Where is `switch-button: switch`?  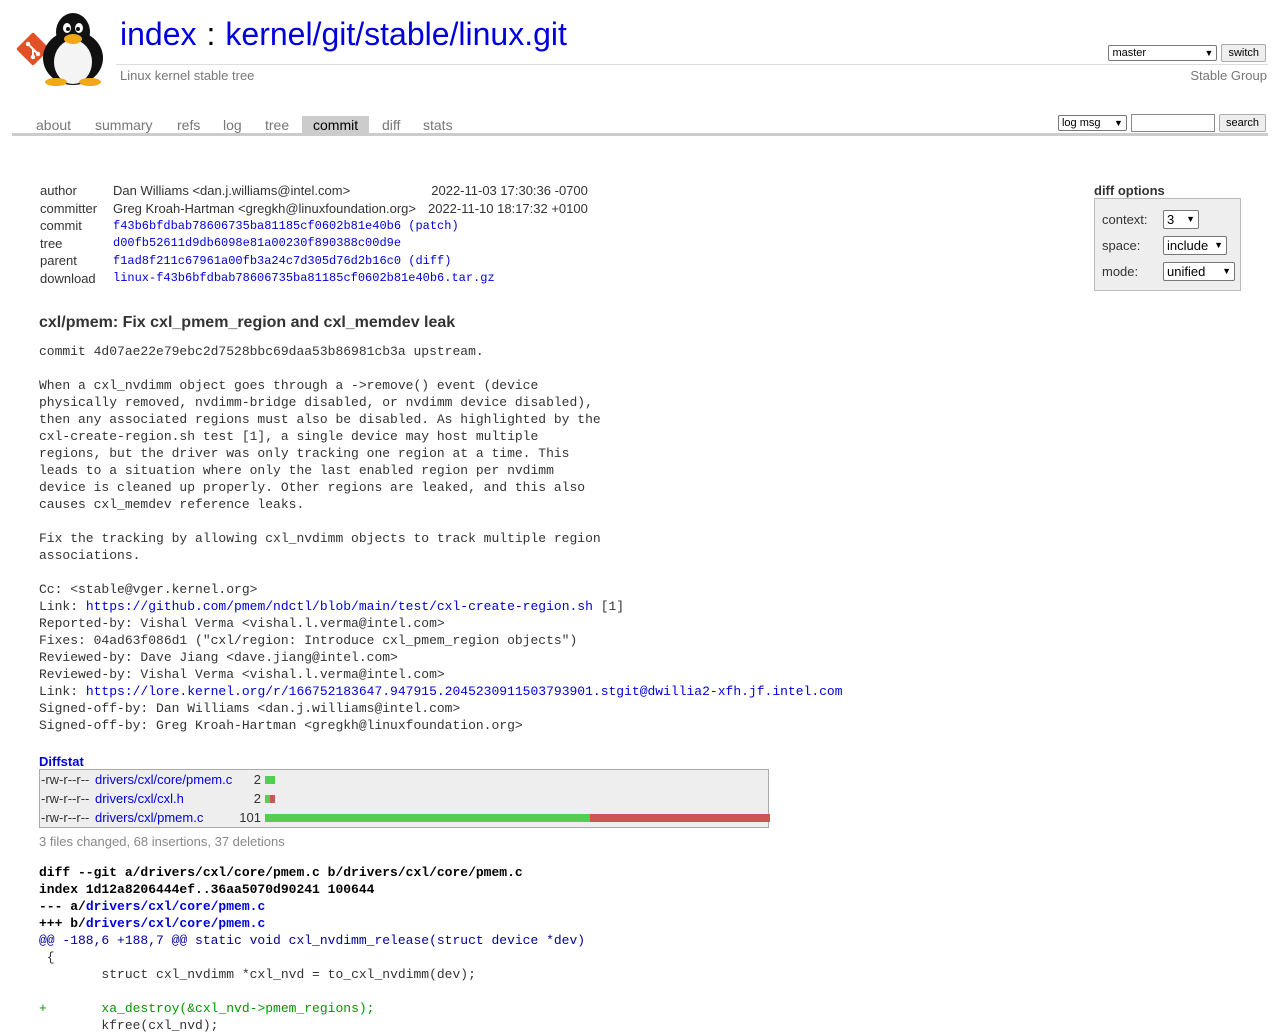 switch-button: switch is located at coordinates (1243, 53).